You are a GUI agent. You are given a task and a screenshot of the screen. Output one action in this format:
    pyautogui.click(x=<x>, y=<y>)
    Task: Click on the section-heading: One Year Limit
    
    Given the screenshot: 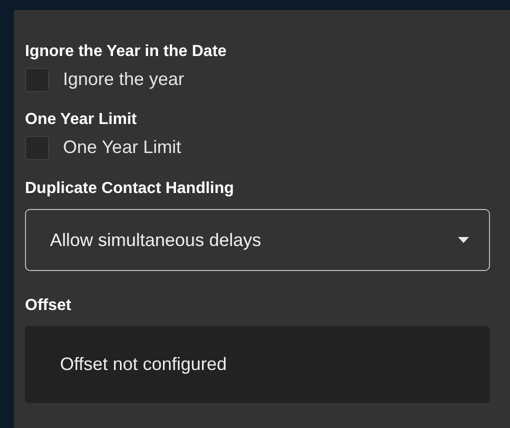 What is the action you would take?
    pyautogui.click(x=81, y=120)
    